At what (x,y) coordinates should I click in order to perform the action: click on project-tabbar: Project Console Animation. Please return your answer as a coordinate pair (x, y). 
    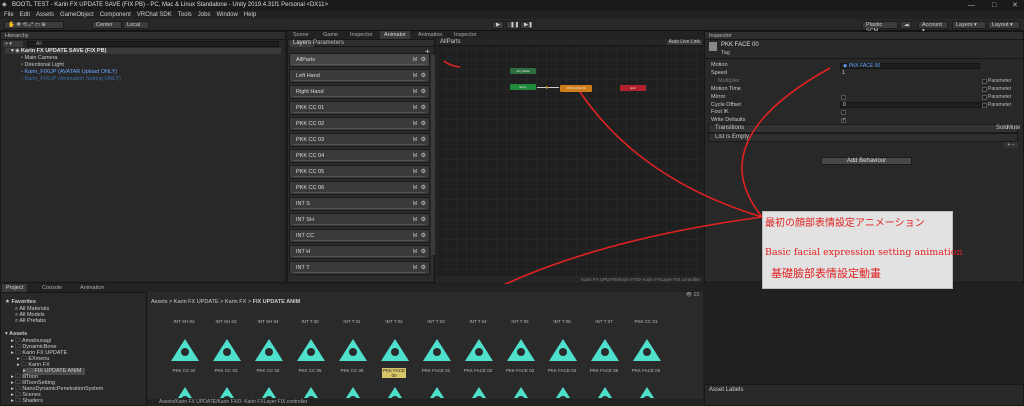
    Looking at the image, I should click on (351, 288).